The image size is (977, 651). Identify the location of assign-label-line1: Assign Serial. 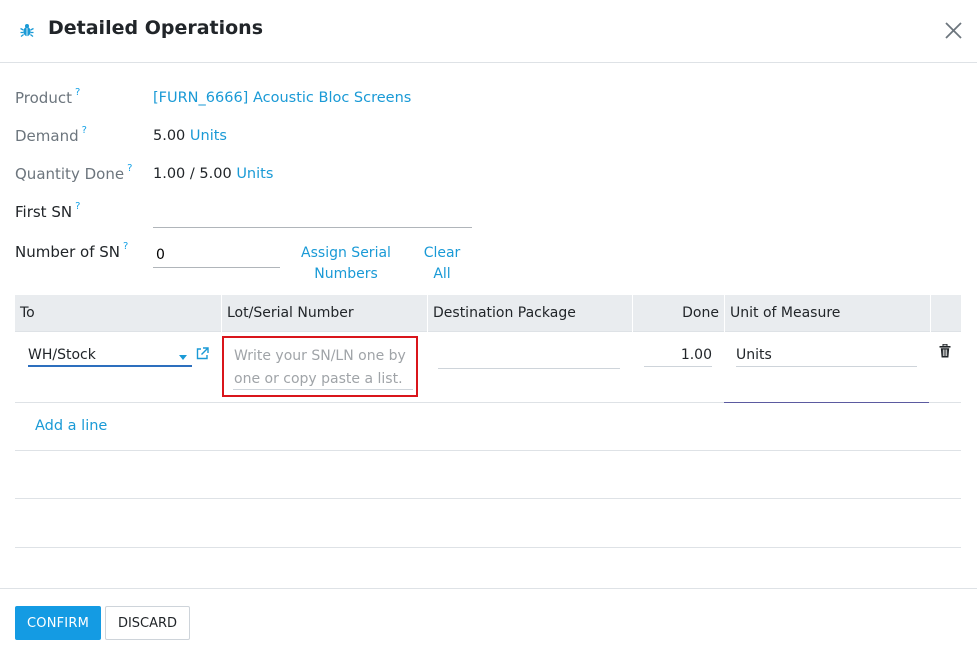
(346, 253).